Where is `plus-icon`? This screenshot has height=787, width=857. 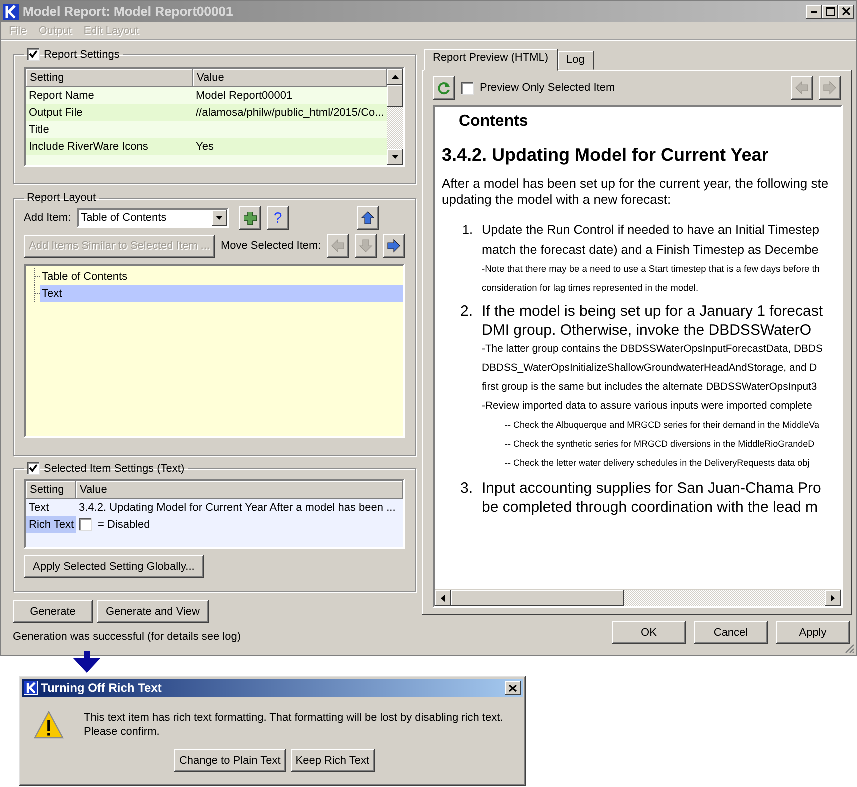 plus-icon is located at coordinates (250, 218).